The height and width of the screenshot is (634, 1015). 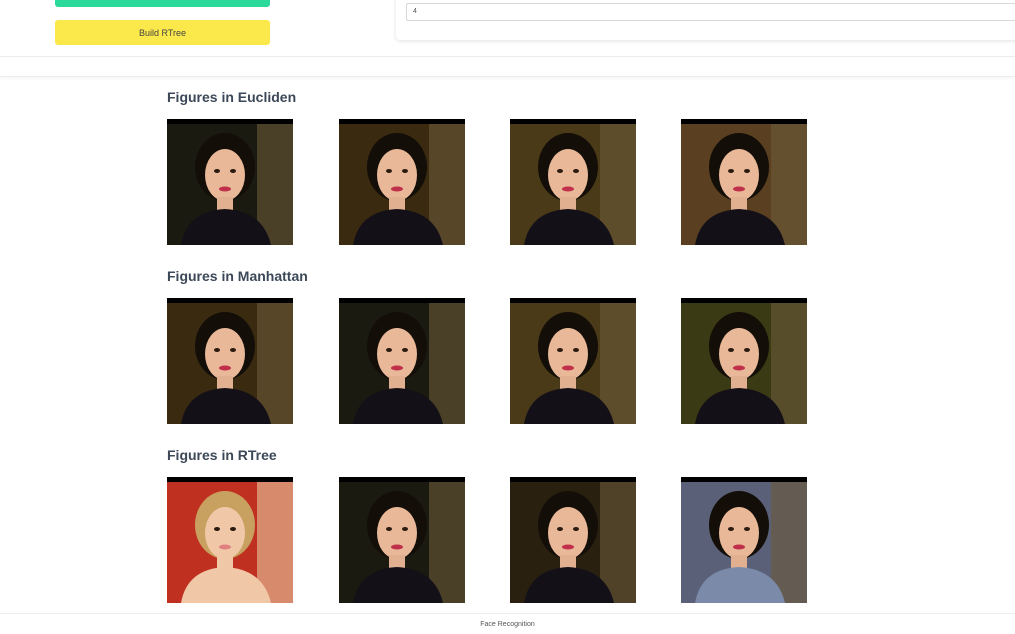 What do you see at coordinates (507, 67) in the screenshot?
I see `toolbar-divider` at bounding box center [507, 67].